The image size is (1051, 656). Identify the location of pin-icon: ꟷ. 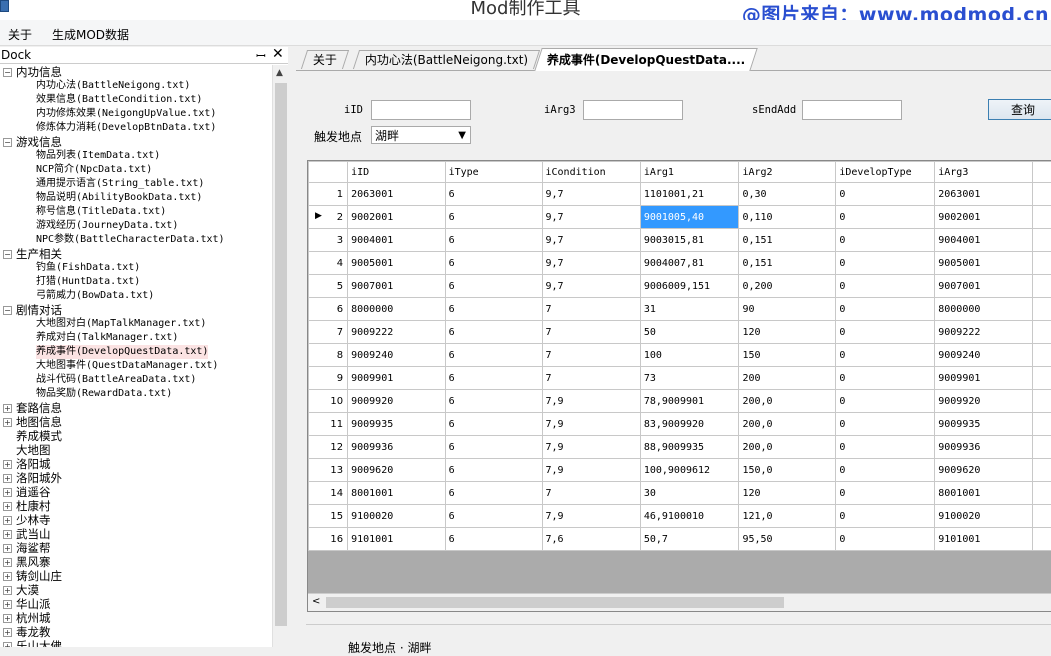
(261, 55).